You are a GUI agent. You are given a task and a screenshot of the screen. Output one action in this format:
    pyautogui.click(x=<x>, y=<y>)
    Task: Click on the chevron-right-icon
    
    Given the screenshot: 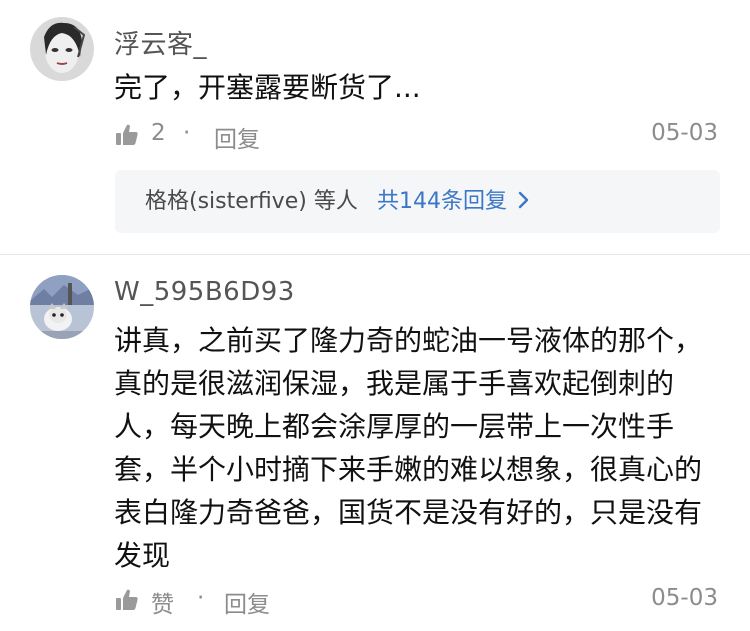 What is the action you would take?
    pyautogui.click(x=524, y=202)
    